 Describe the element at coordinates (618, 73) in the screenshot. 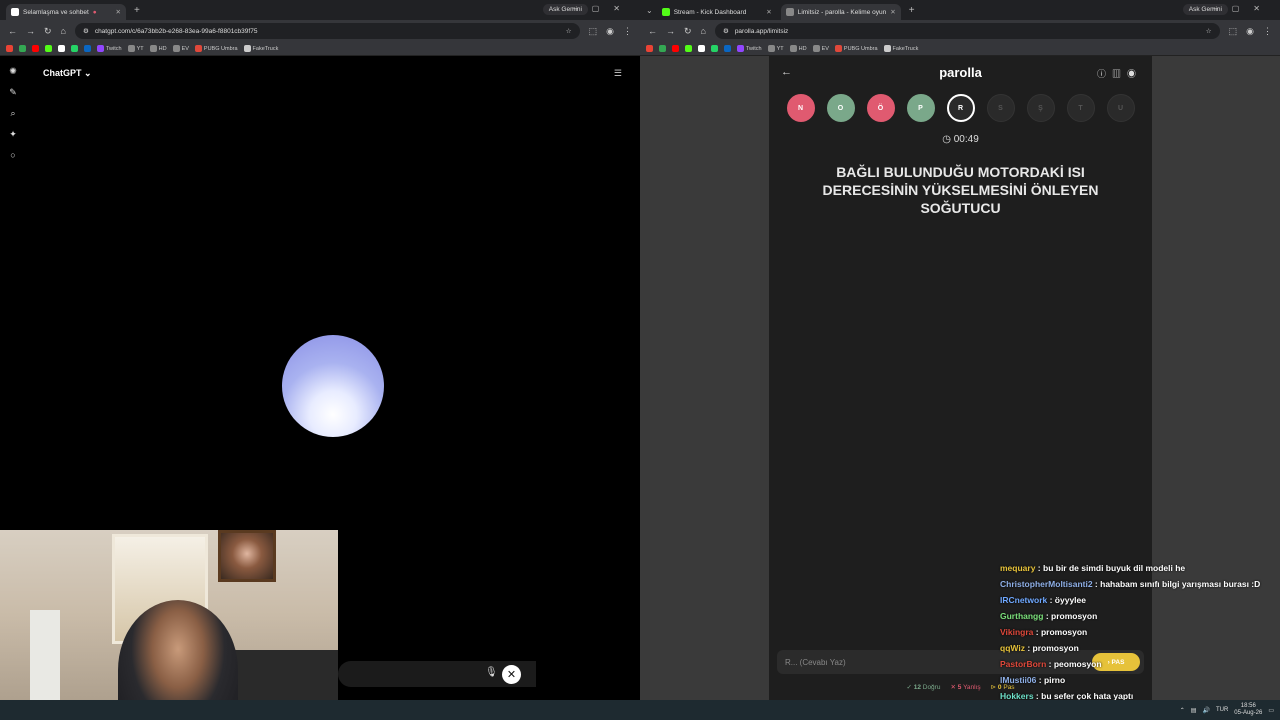

I see `voice-settings-icon: ☰` at that location.